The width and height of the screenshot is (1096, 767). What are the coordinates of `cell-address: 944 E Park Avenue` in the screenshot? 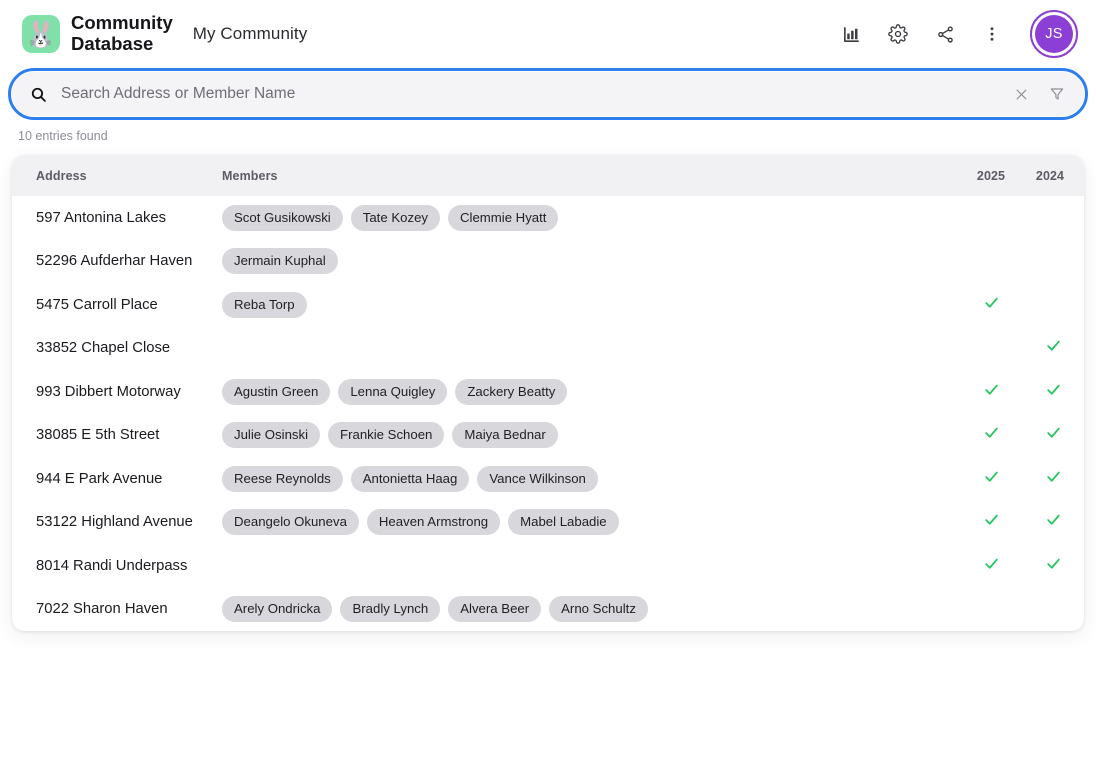 It's located at (116, 479).